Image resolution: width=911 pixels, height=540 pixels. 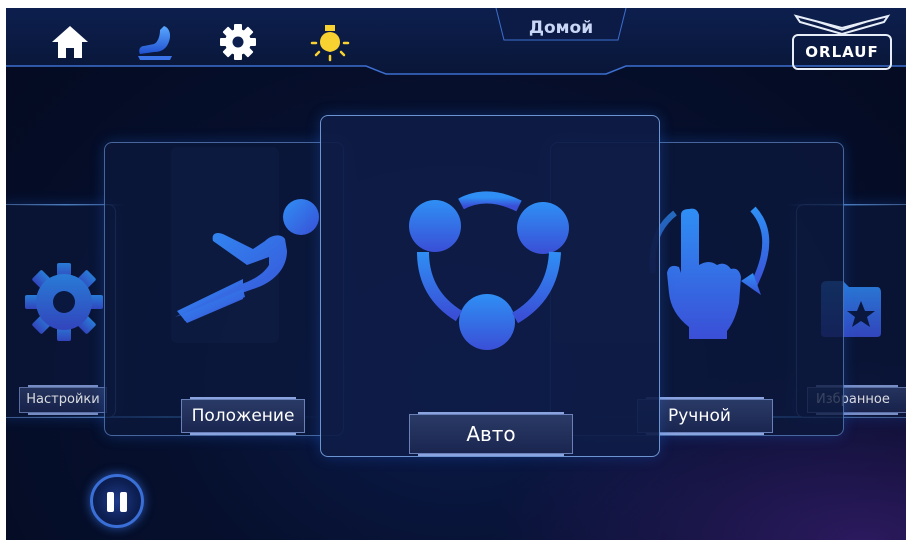 What do you see at coordinates (842, 52) in the screenshot?
I see `brand-name: ORLAUF` at bounding box center [842, 52].